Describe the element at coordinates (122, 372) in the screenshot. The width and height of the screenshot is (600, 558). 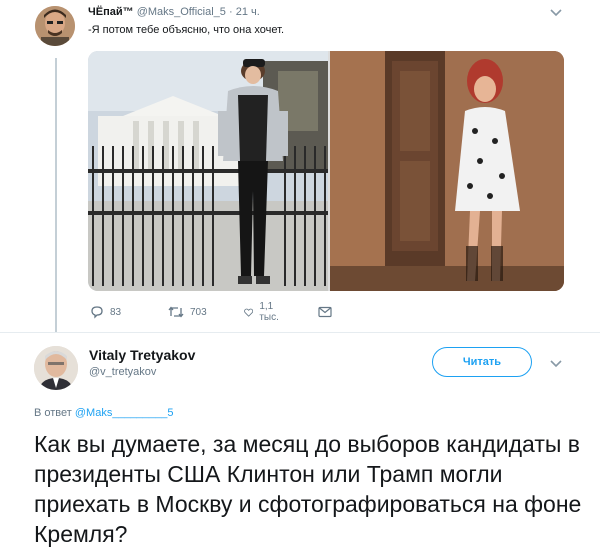
I see `handle: @v_tretyakov` at that location.